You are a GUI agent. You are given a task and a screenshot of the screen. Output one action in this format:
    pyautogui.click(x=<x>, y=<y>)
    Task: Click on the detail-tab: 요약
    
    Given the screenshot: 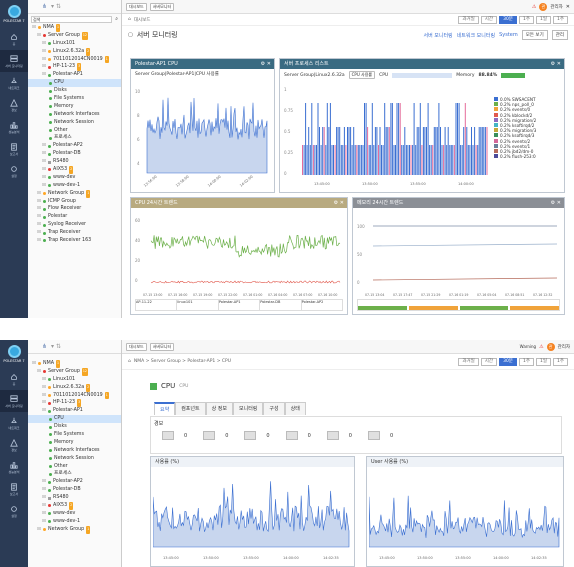 What is the action you would take?
    pyautogui.click(x=165, y=408)
    